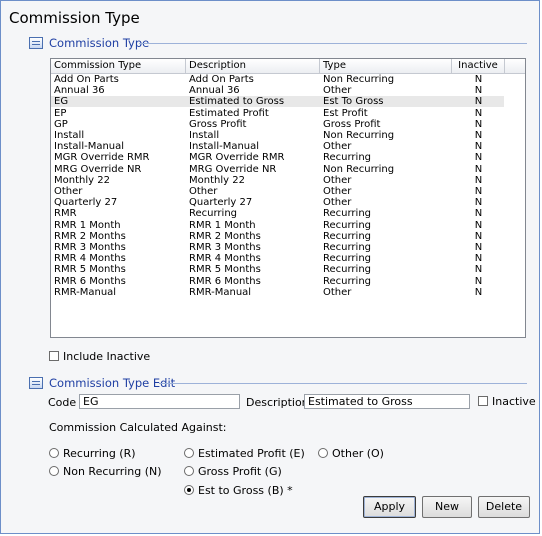 The height and width of the screenshot is (536, 542). Describe the element at coordinates (189, 471) in the screenshot. I see `radio-gross-profit` at that location.